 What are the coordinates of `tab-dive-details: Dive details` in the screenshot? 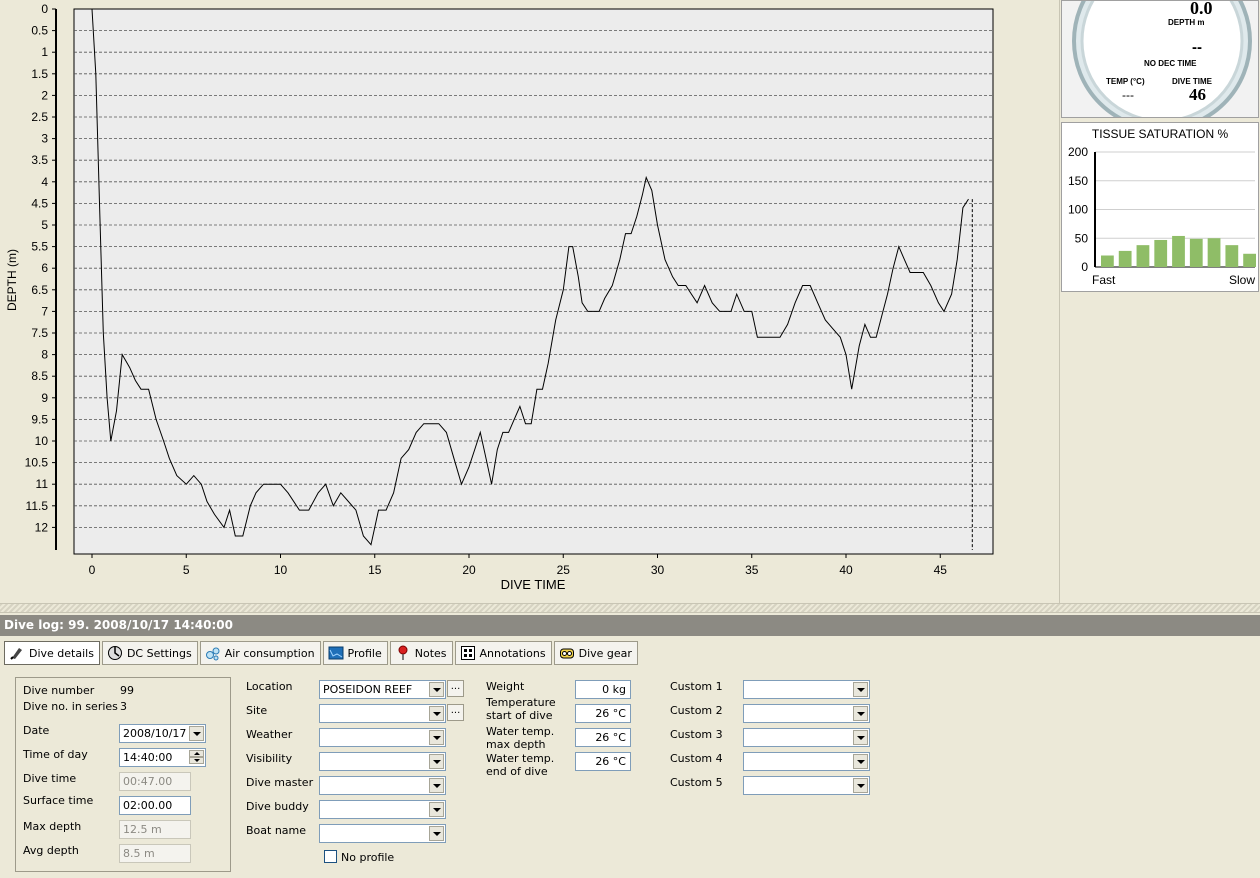 It's located at (52, 653).